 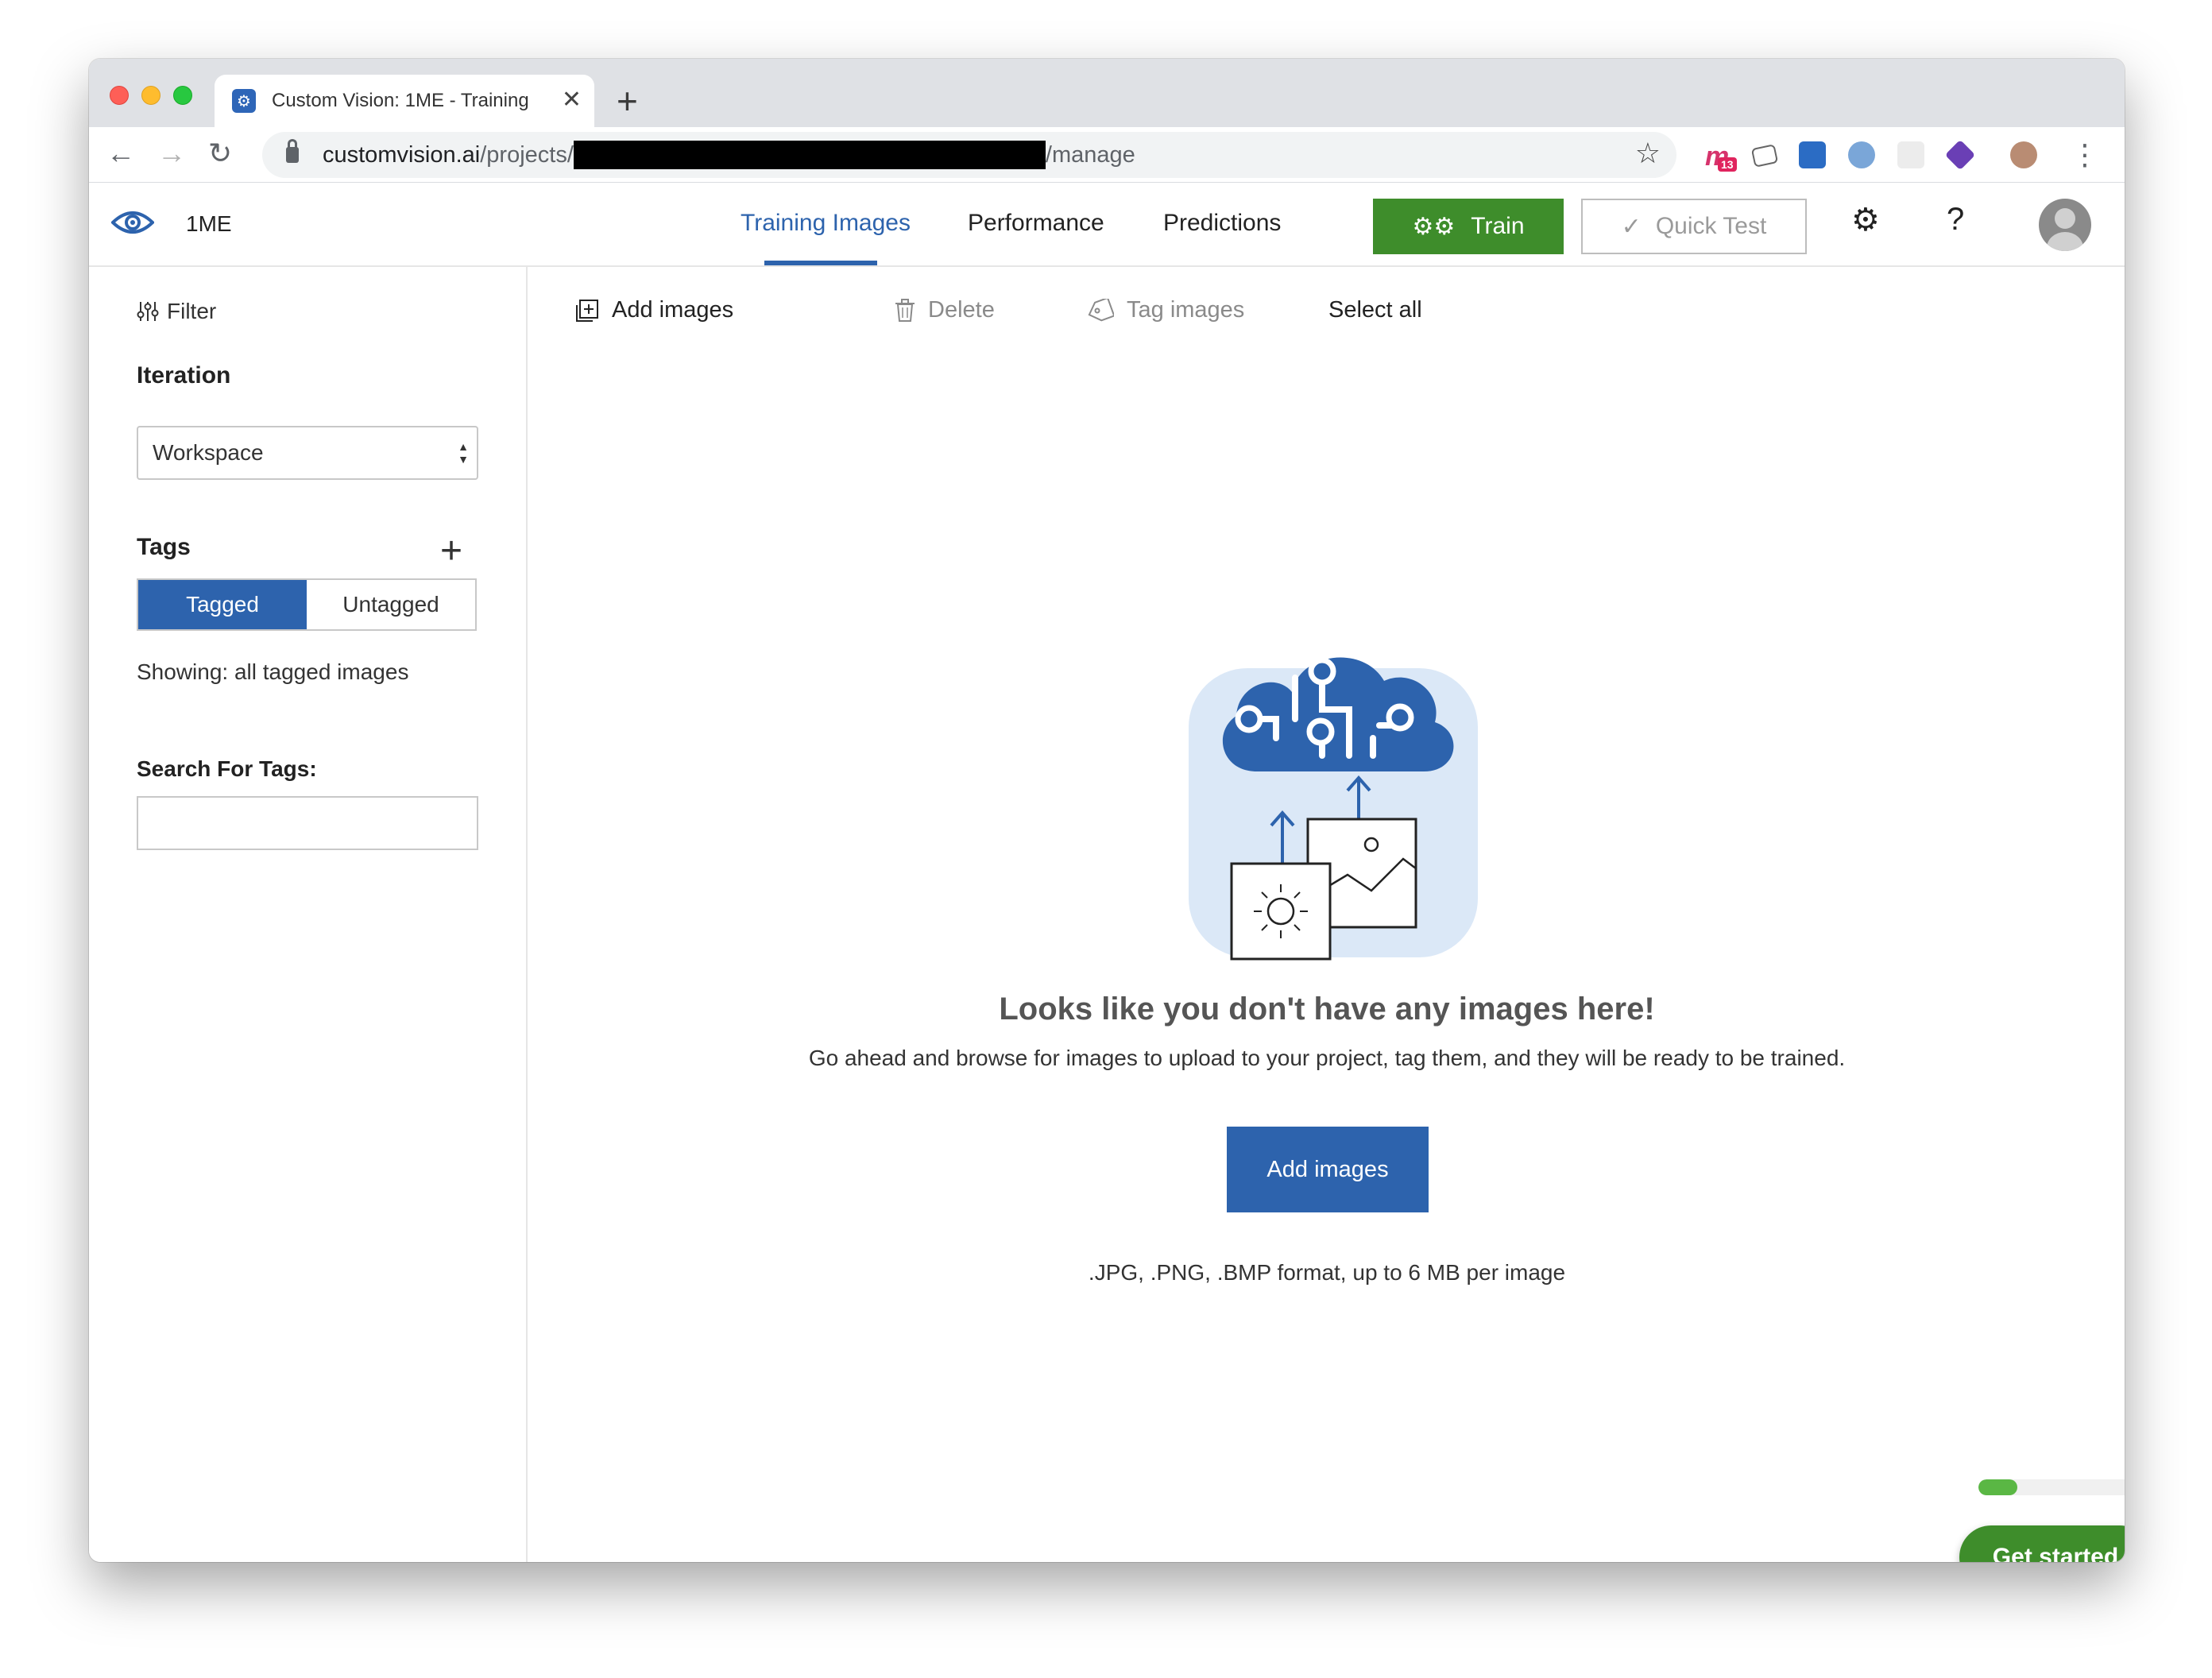 I want to click on close-tab-icon: ✕, so click(x=572, y=100).